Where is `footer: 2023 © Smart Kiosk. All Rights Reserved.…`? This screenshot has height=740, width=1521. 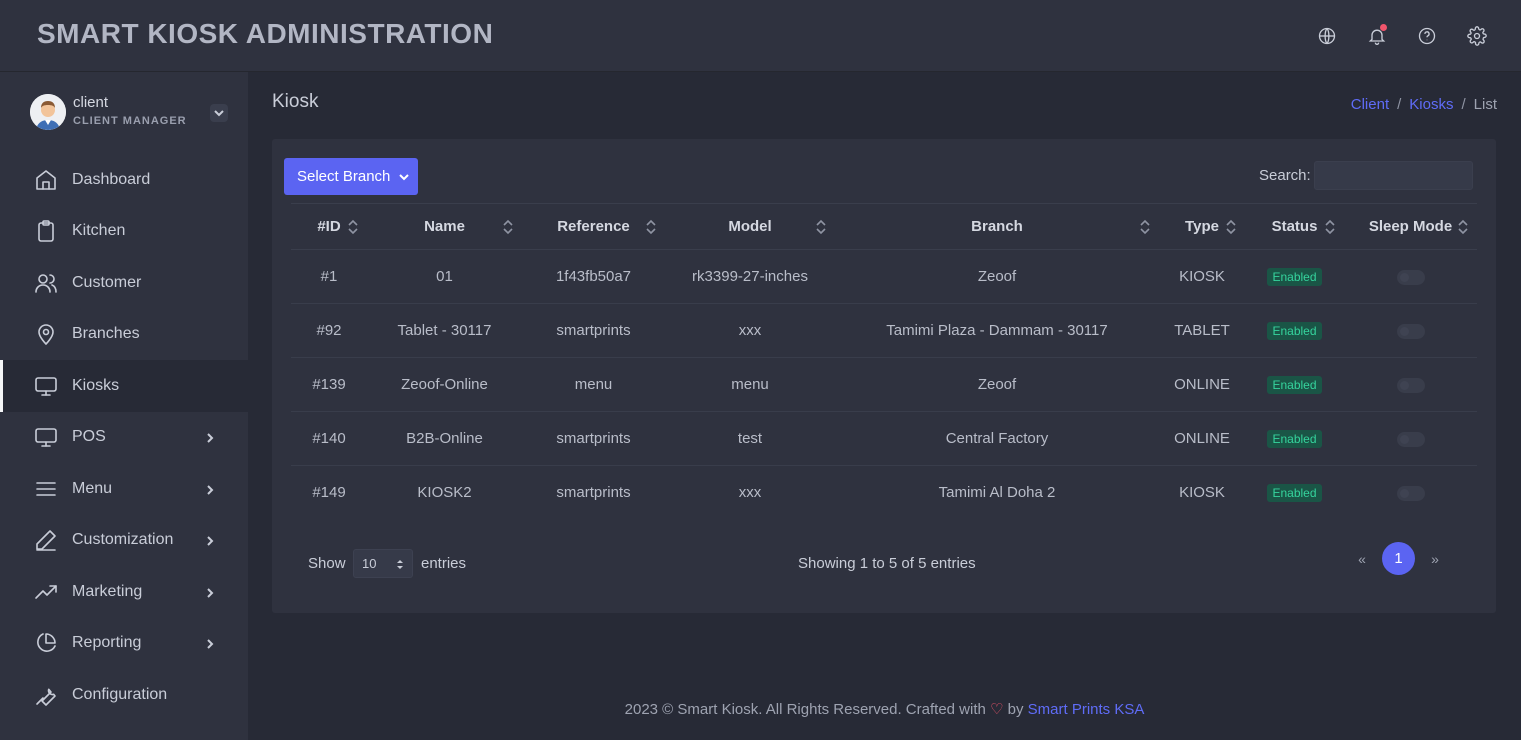
footer: 2023 © Smart Kiosk. All Rights Reserved.… is located at coordinates (884, 709).